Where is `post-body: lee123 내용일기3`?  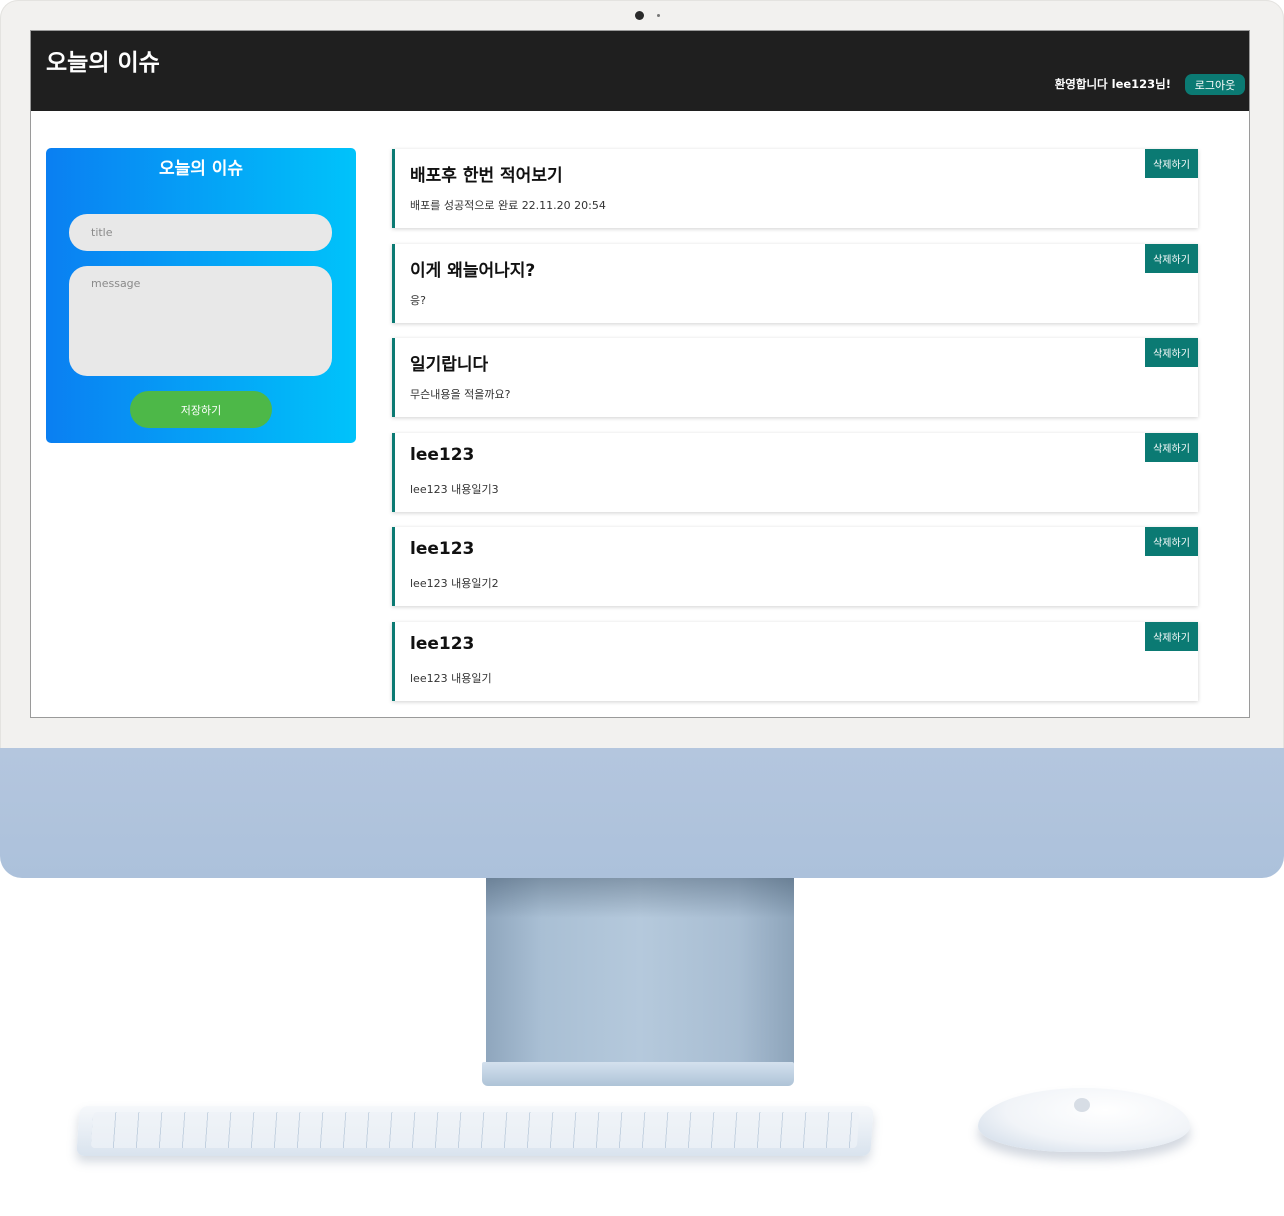
post-body: lee123 내용일기3 is located at coordinates (454, 489).